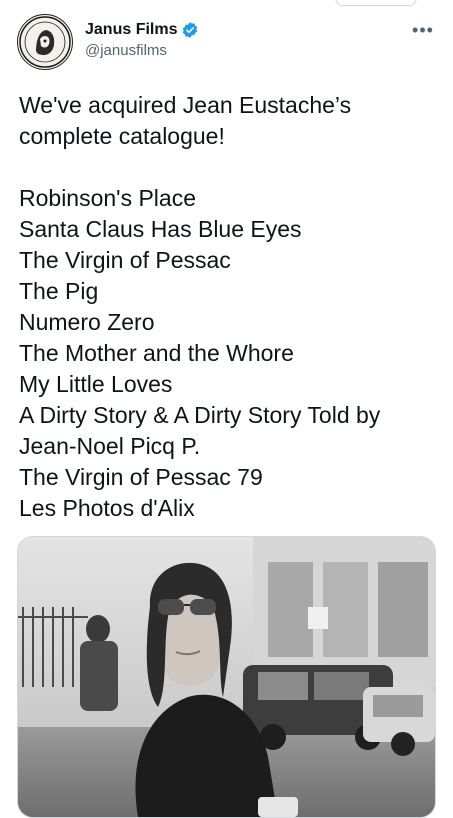 This screenshot has width=453, height=818. I want to click on janus-logo-icon, so click(45, 42).